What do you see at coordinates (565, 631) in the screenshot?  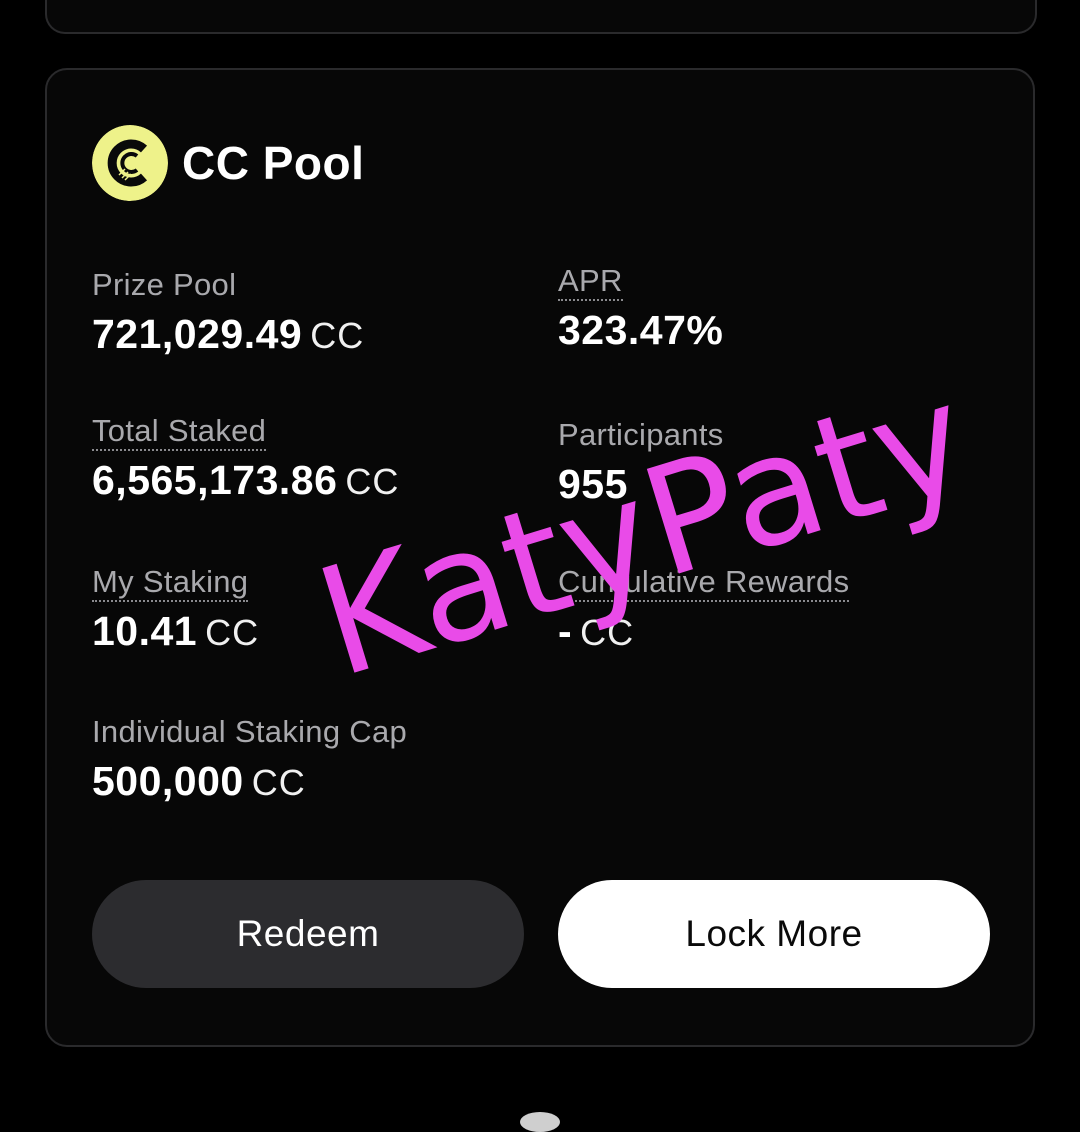 I see `cumulative-rewards-value: -` at bounding box center [565, 631].